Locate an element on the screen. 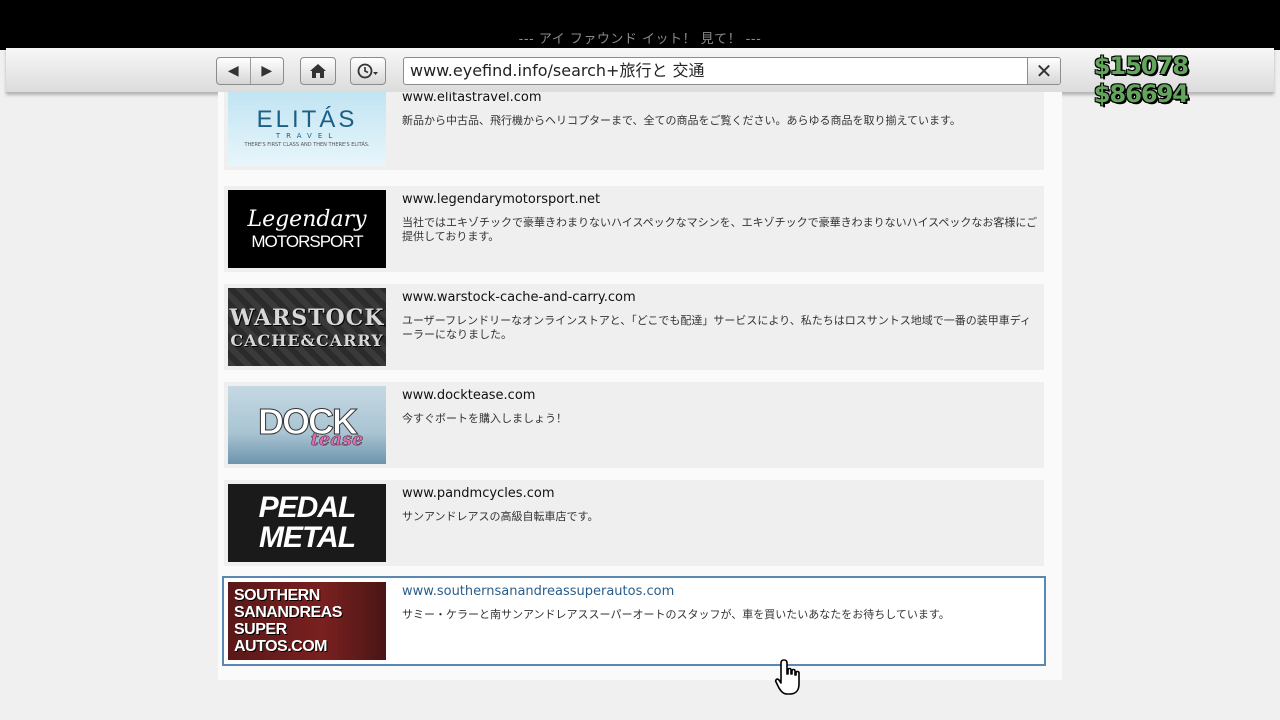 The width and height of the screenshot is (1280, 720). clock-icon is located at coordinates (367, 71).